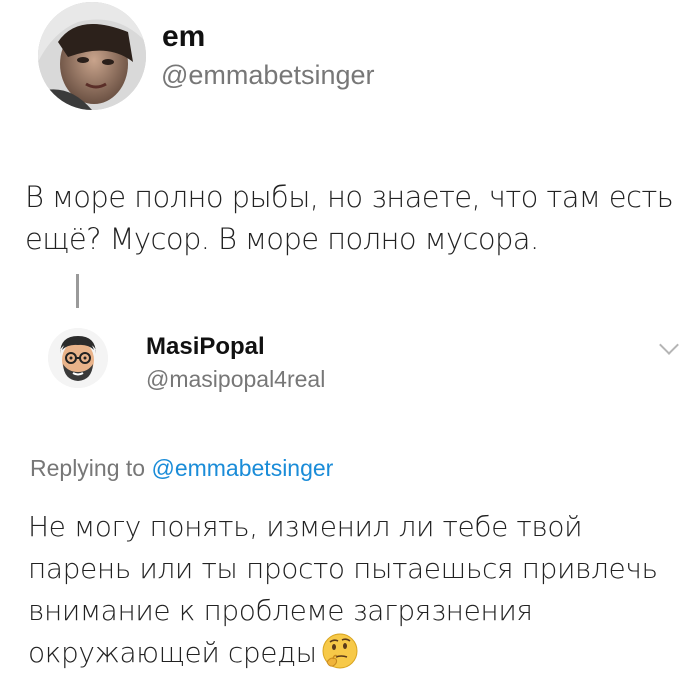 Image resolution: width=700 pixels, height=692 pixels. I want to click on reply-author-name: MasiPopal, so click(205, 347).